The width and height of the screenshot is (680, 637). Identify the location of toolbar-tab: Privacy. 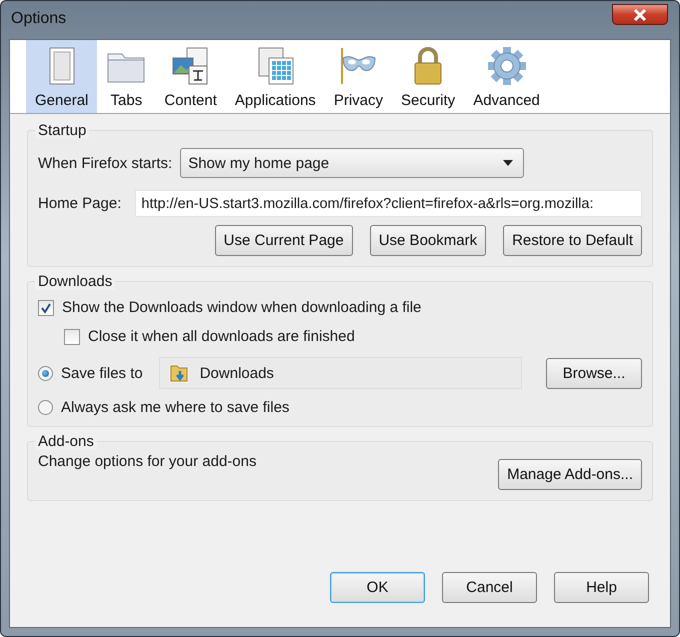
(358, 76).